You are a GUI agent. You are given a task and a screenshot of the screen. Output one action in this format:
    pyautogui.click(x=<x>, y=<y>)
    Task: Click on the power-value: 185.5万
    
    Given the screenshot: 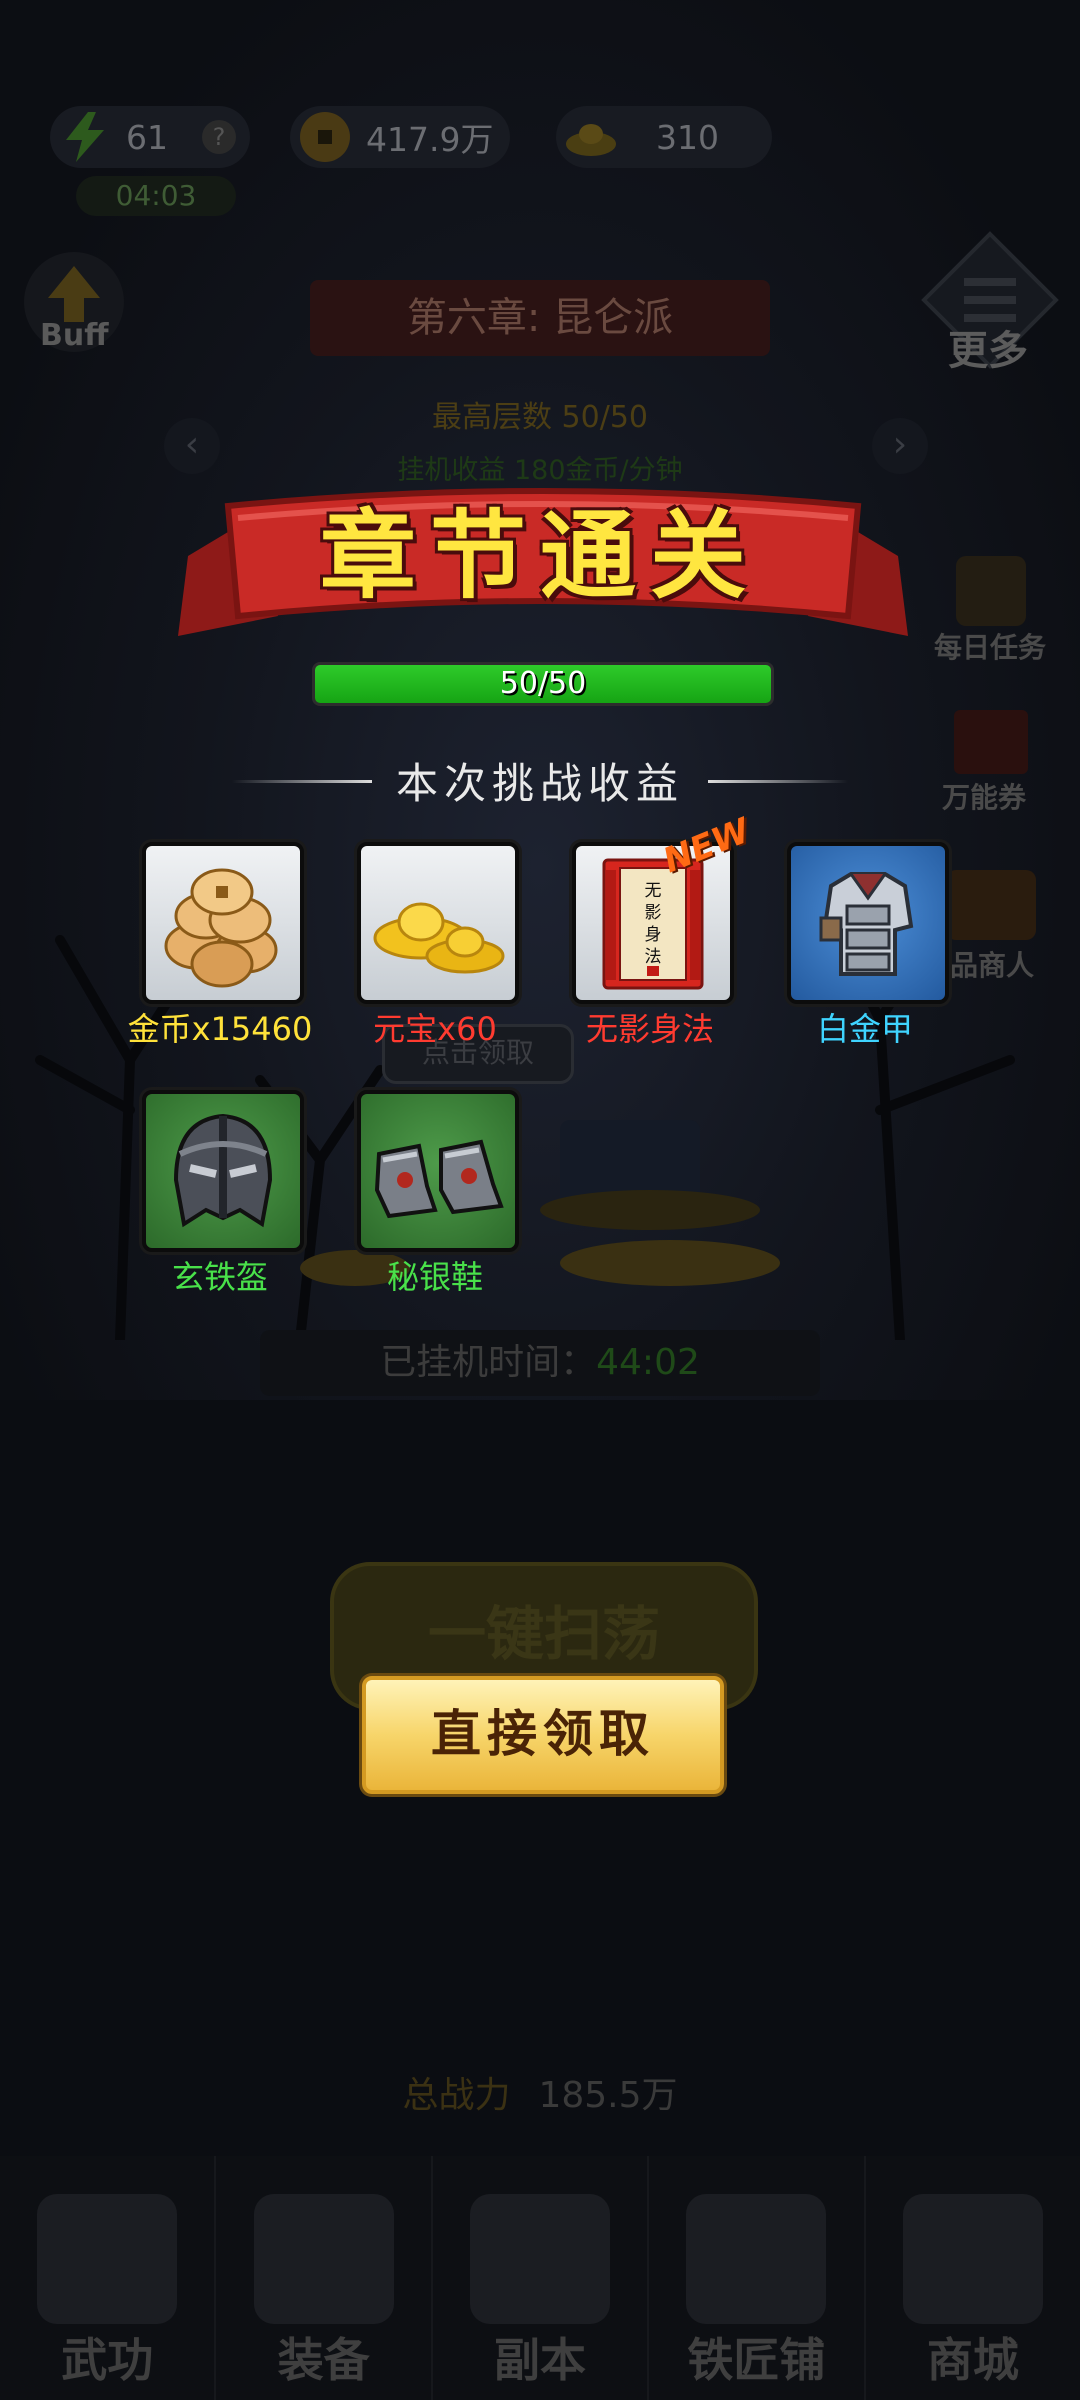 What is the action you would take?
    pyautogui.click(x=608, y=2095)
    